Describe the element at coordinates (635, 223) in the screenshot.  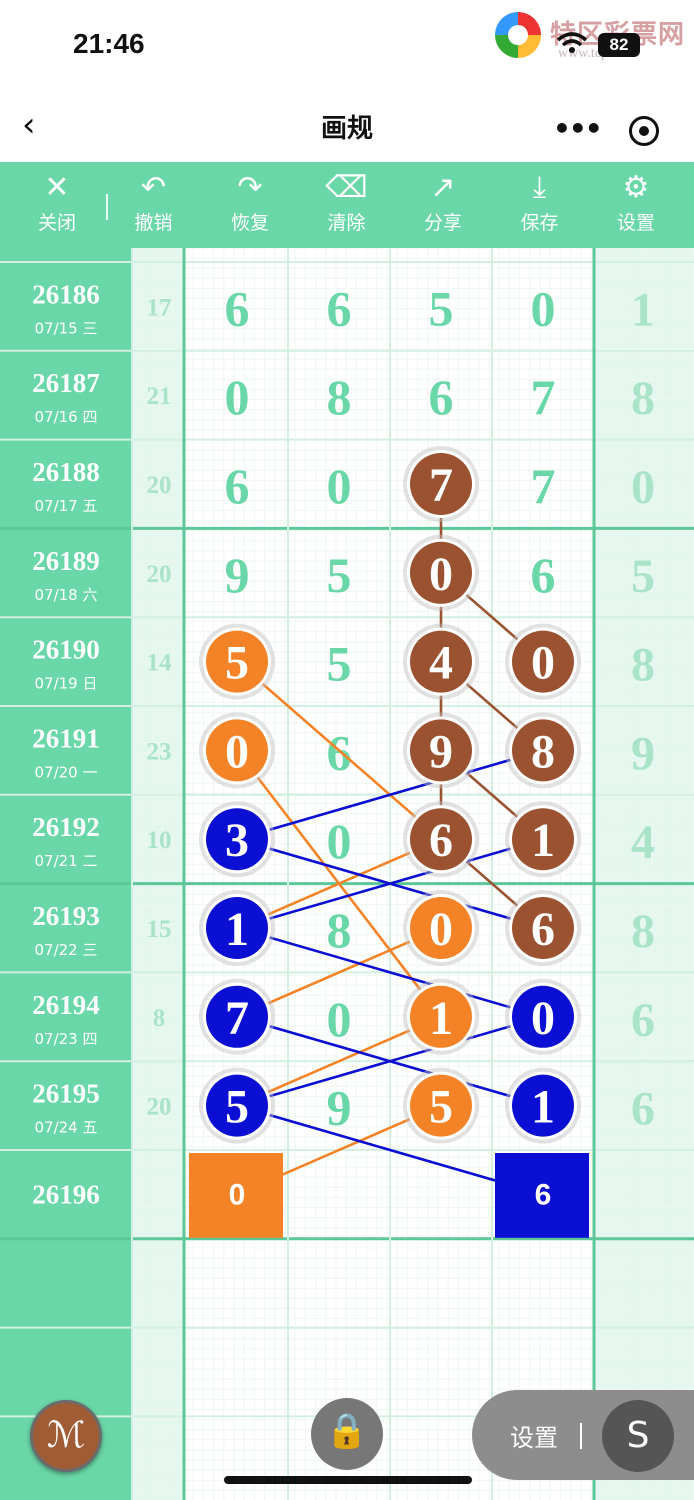
I see `toolbar-label: 设置` at that location.